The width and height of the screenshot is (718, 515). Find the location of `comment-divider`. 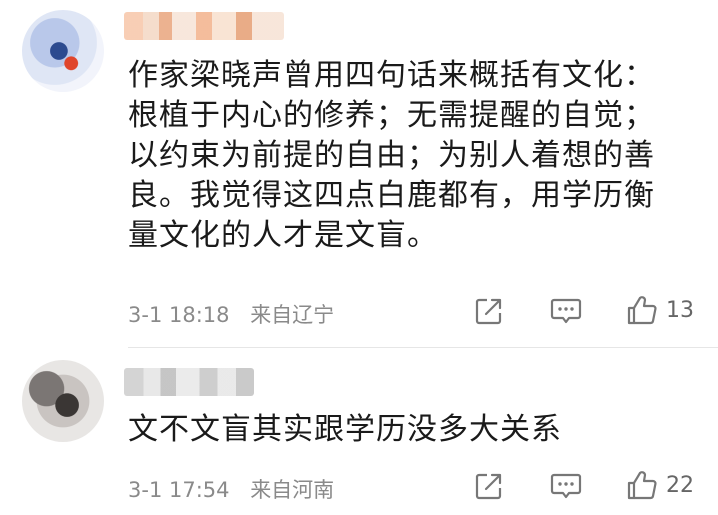

comment-divider is located at coordinates (423, 347).